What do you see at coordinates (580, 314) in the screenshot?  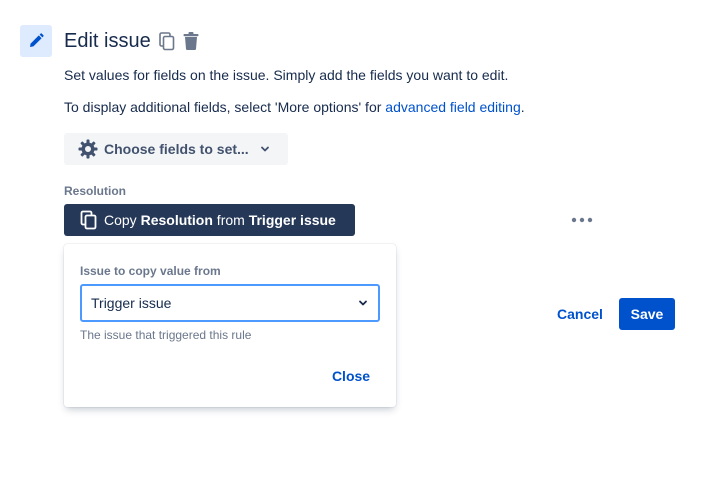 I see `cancel-button: Cancel` at bounding box center [580, 314].